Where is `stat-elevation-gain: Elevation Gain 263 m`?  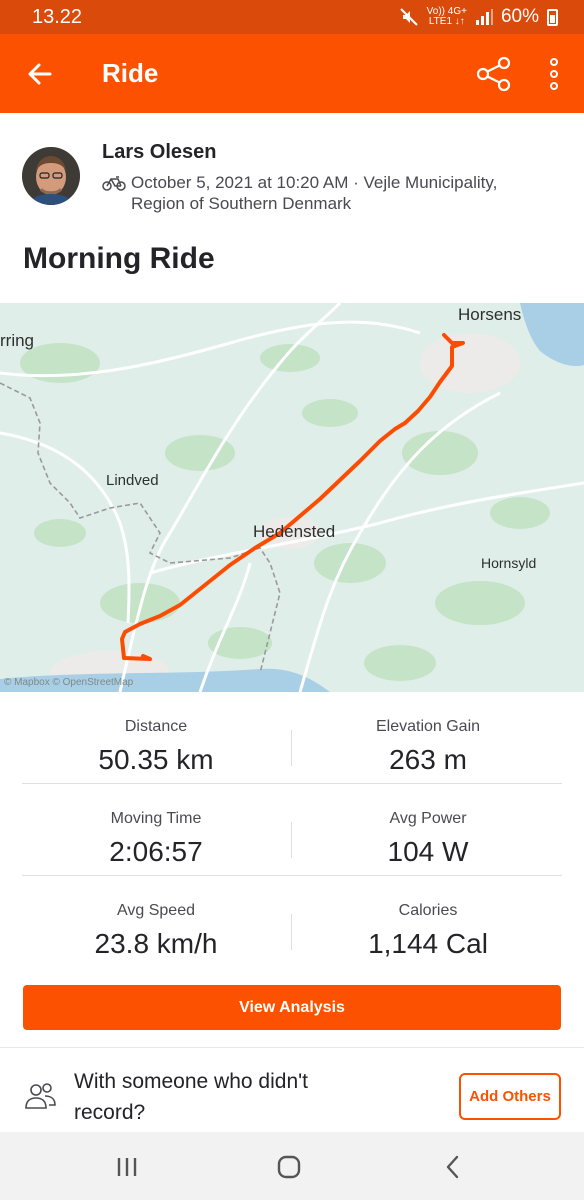
stat-elevation-gain: Elevation Gain 263 m is located at coordinates (428, 746).